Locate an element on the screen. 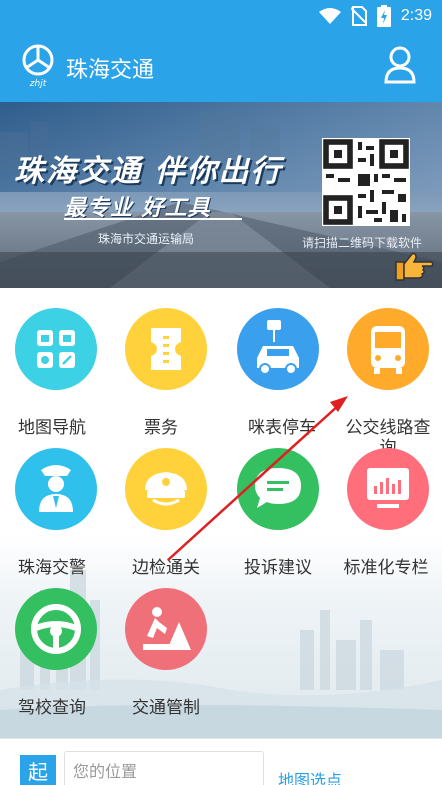 This screenshot has width=442, height=785. map-navigation-icon is located at coordinates (56, 349).